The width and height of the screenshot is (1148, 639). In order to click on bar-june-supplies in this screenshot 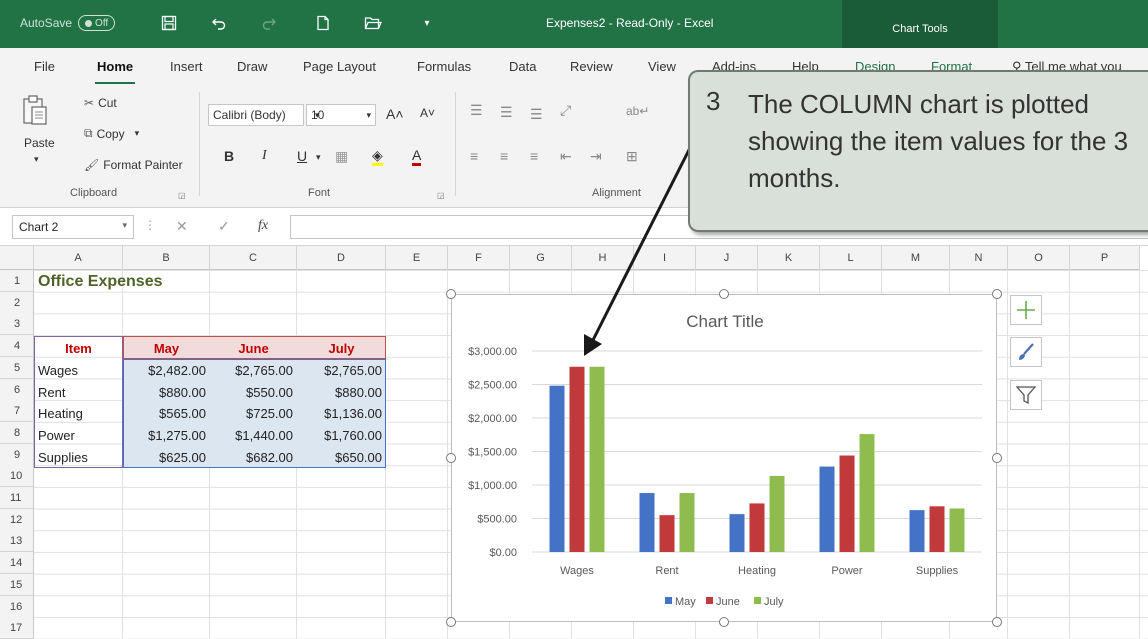, I will do `click(937, 529)`.